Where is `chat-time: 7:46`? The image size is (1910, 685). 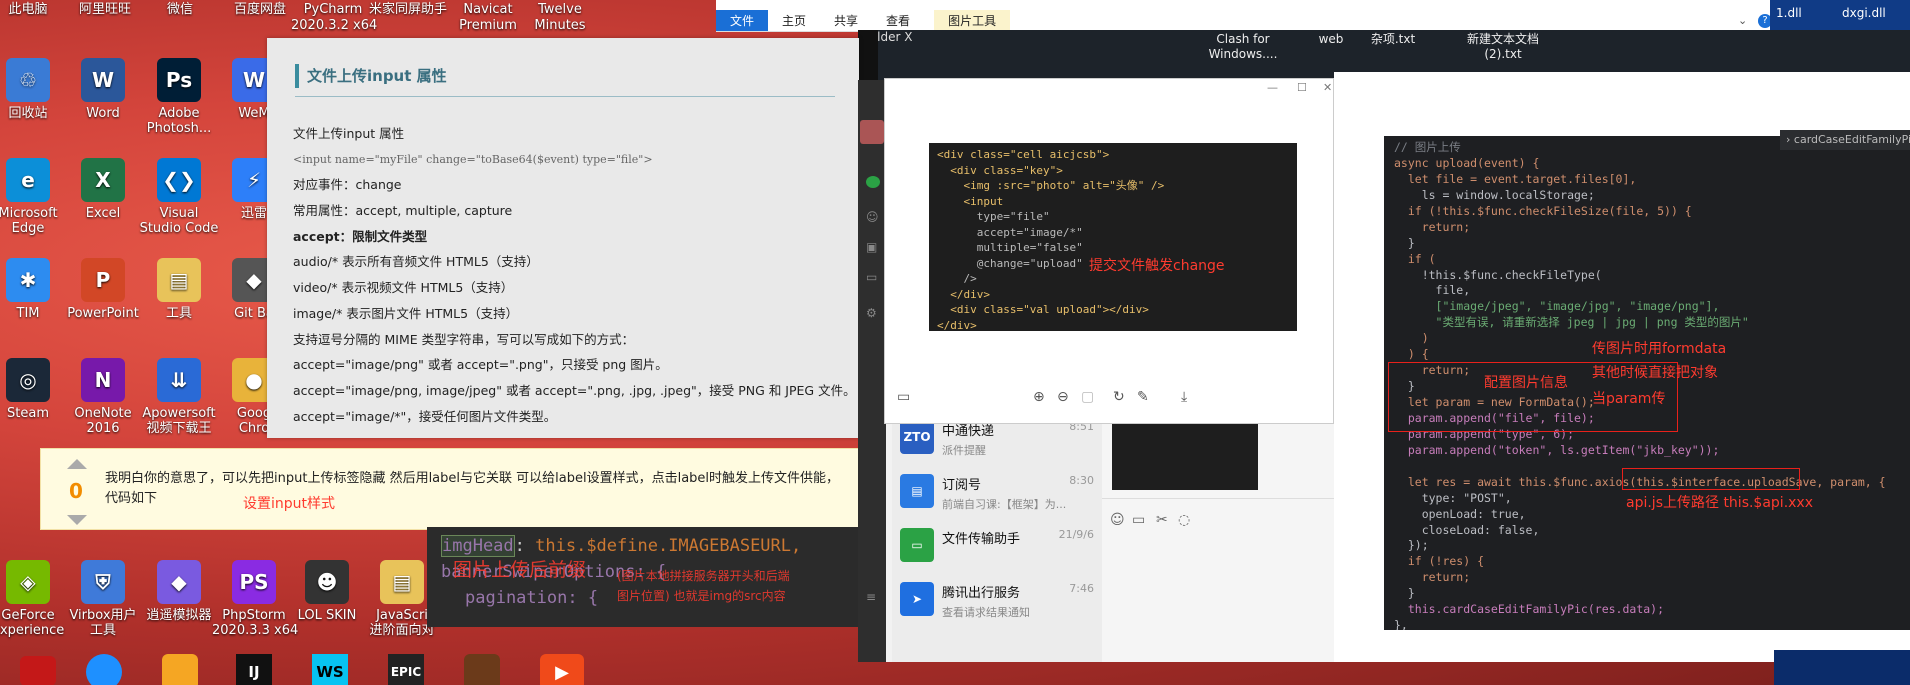 chat-time: 7:46 is located at coordinates (1081, 588).